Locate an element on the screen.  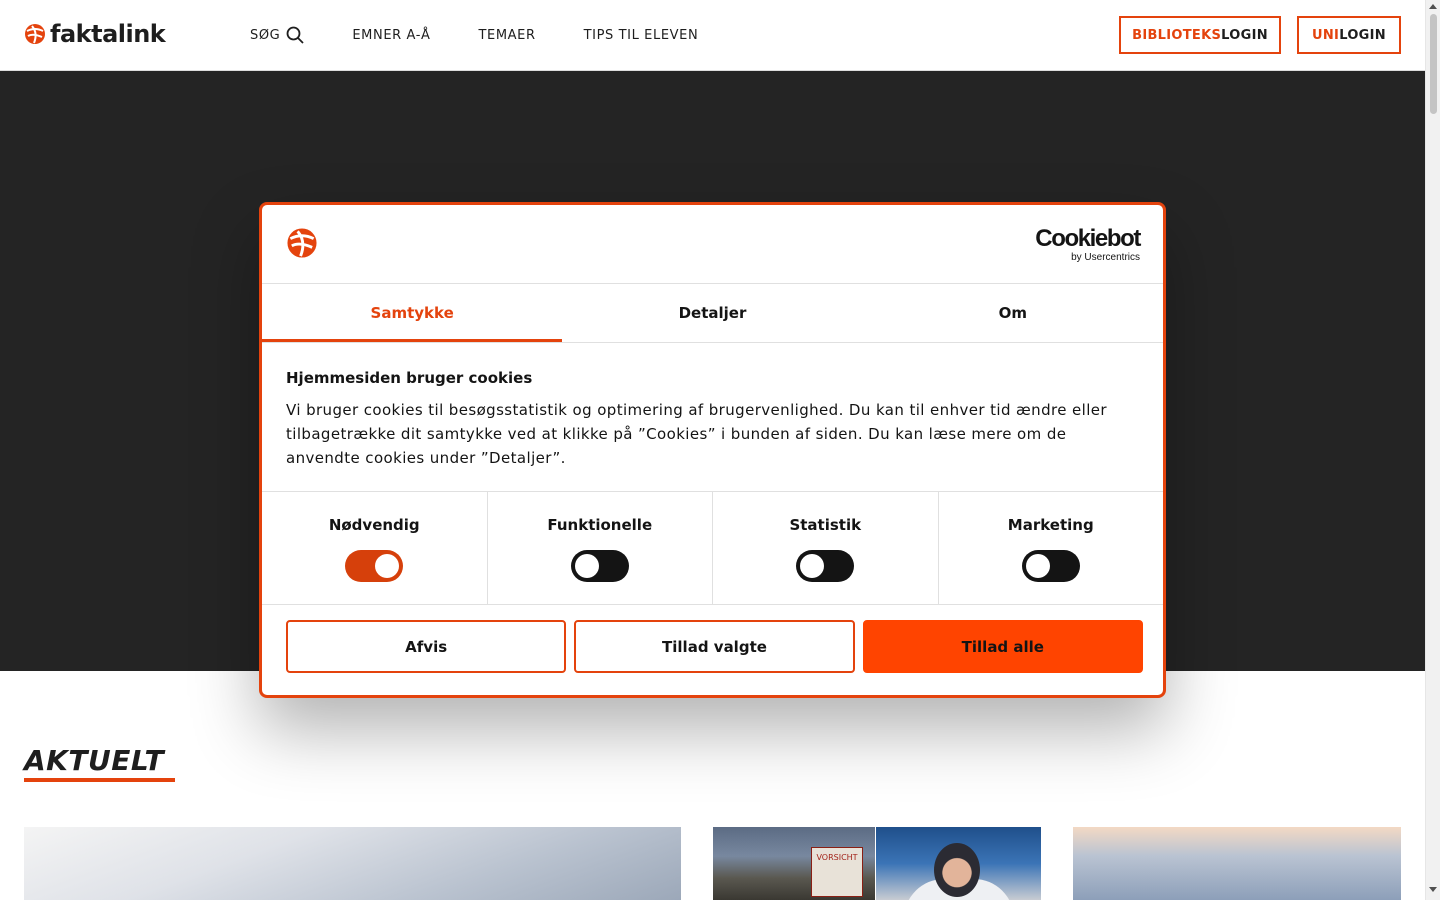
toggle-nodvendig is located at coordinates (374, 566).